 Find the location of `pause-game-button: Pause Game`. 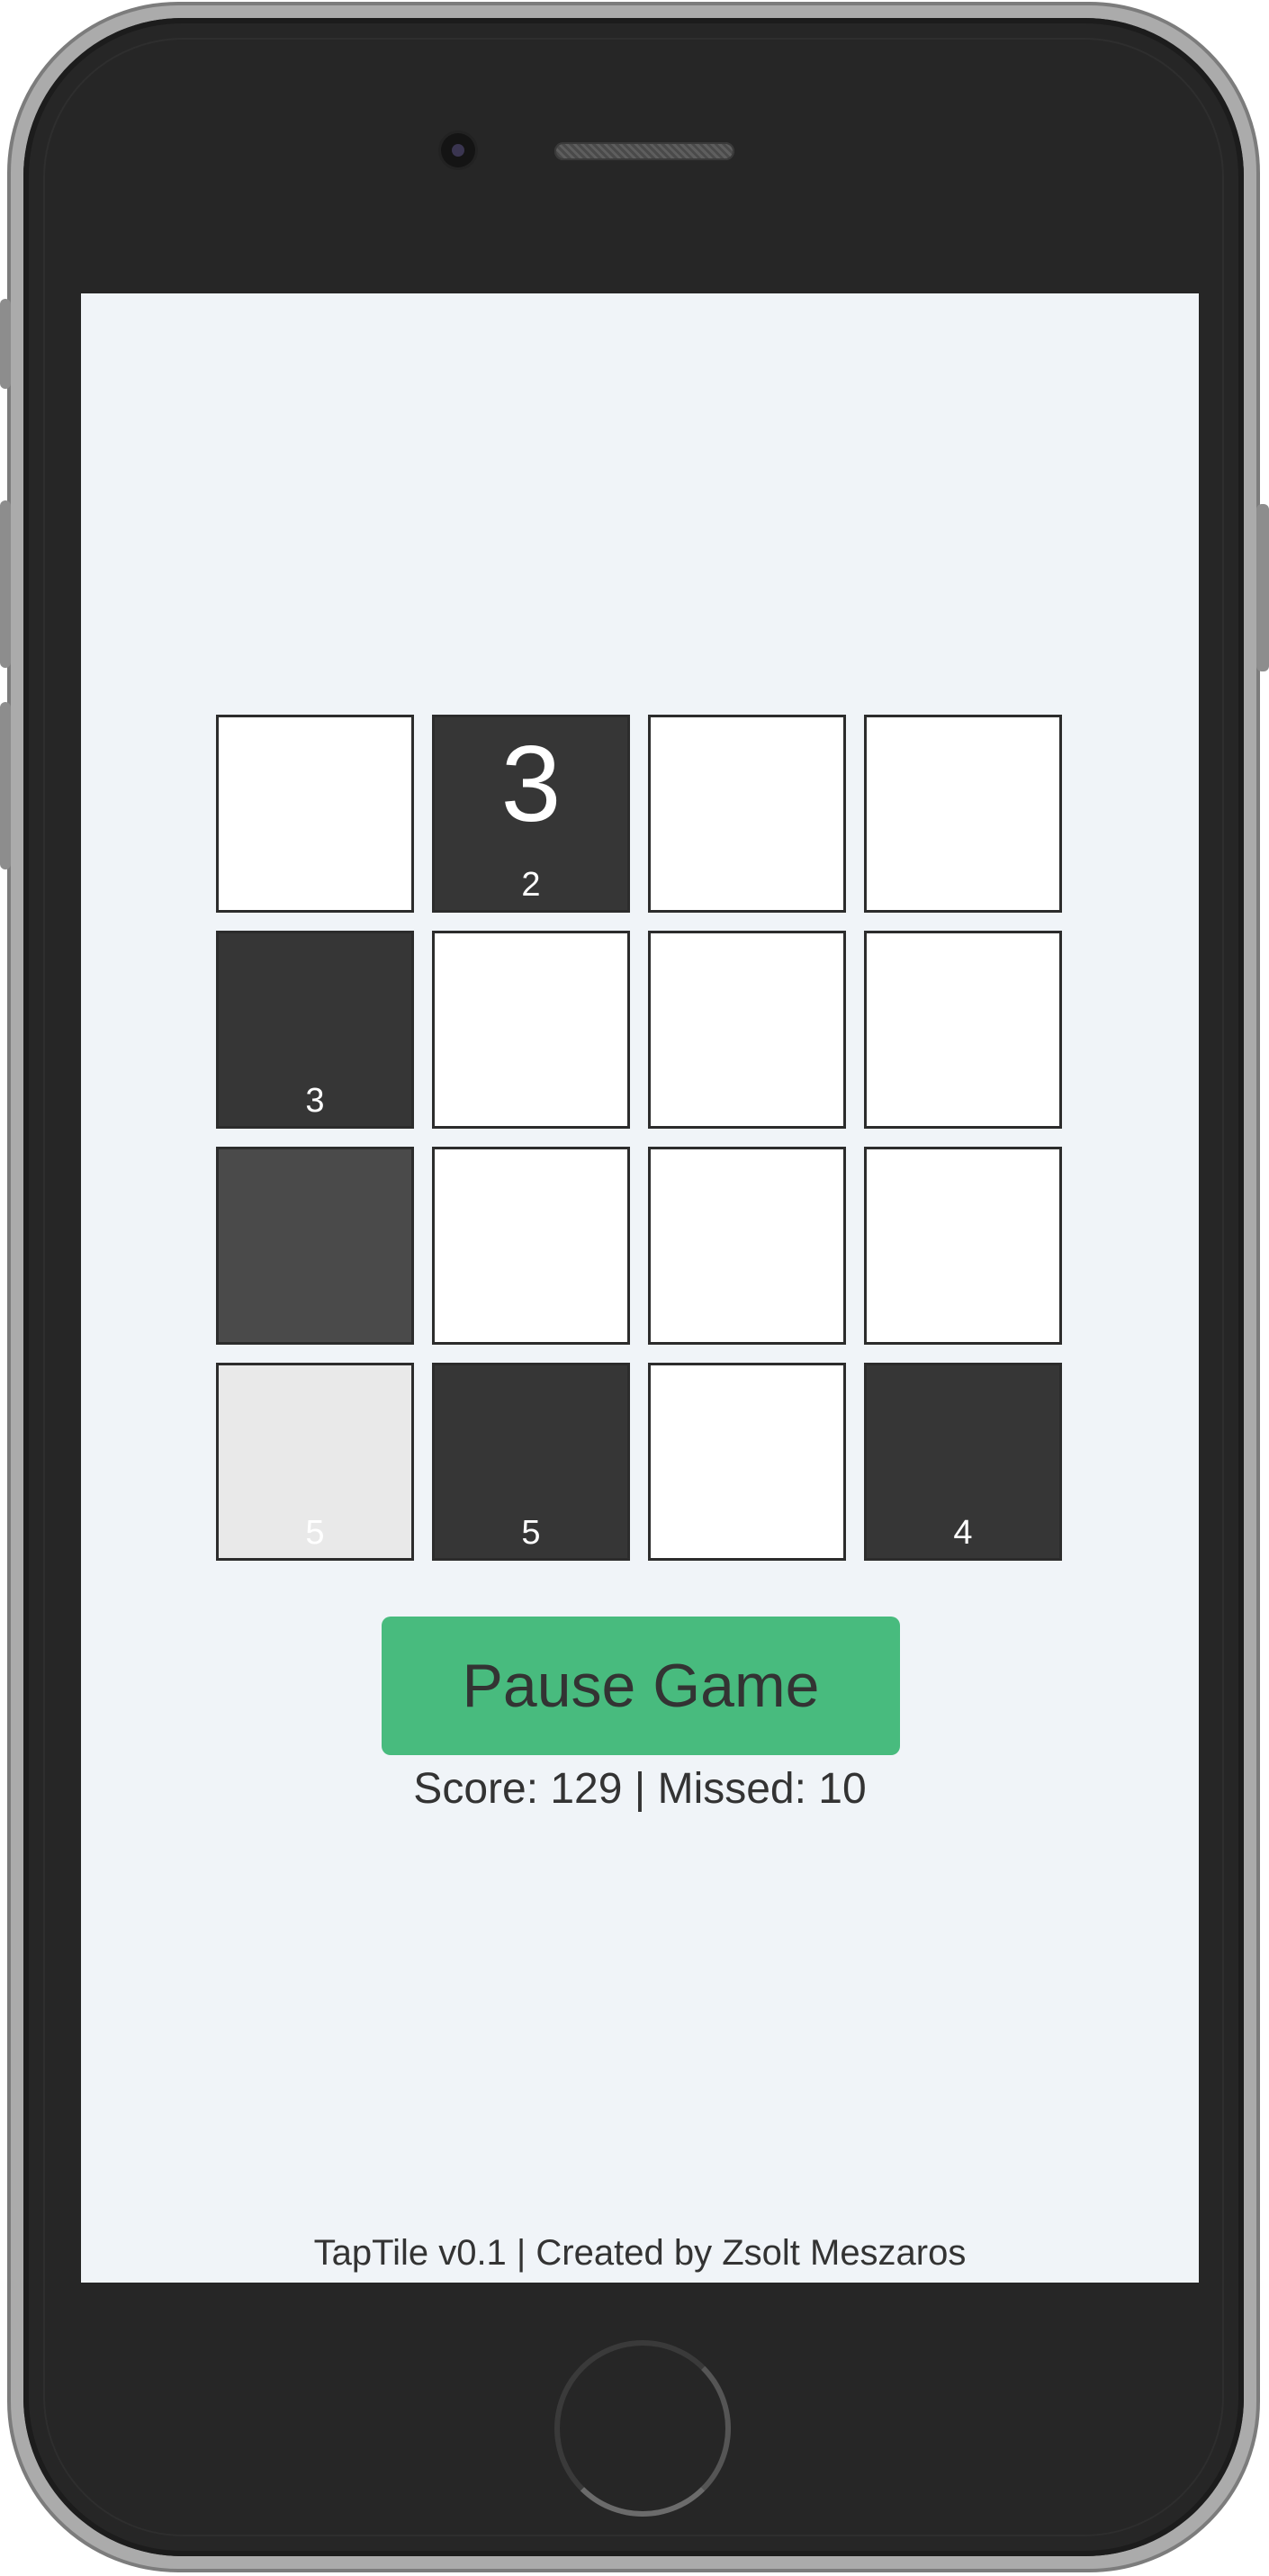

pause-game-button: Pause Game is located at coordinates (641, 1686).